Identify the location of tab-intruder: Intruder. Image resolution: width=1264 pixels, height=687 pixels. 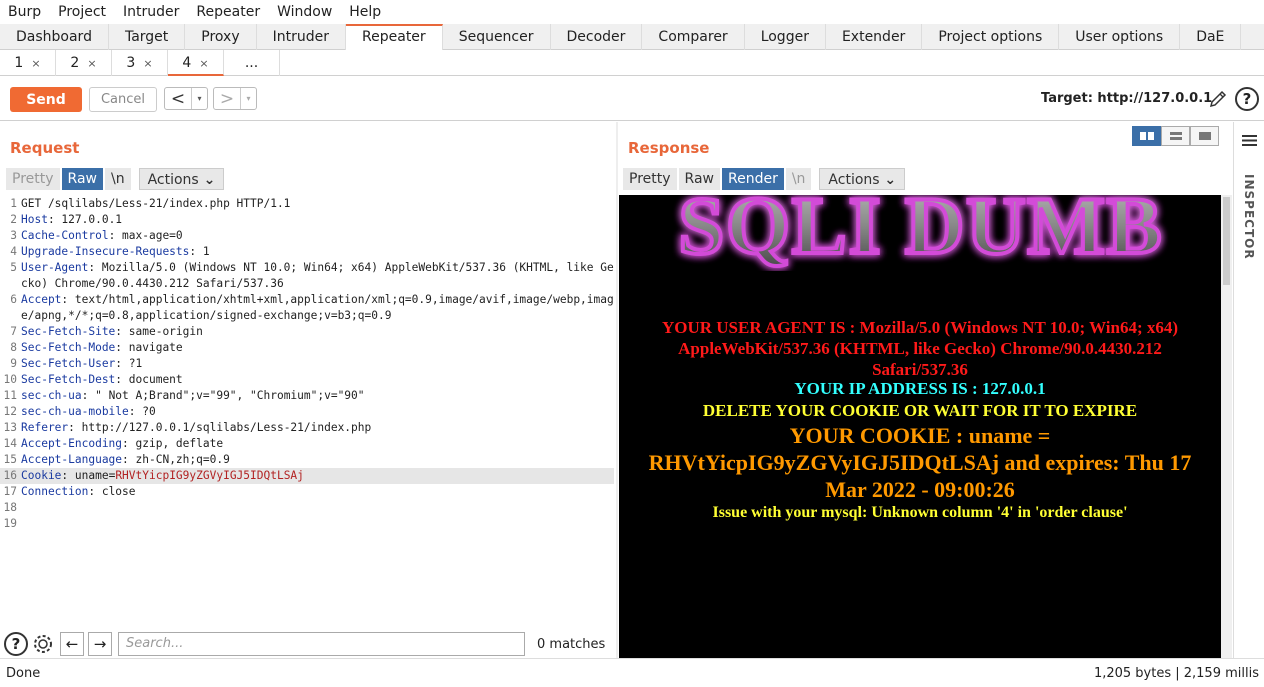
(302, 37).